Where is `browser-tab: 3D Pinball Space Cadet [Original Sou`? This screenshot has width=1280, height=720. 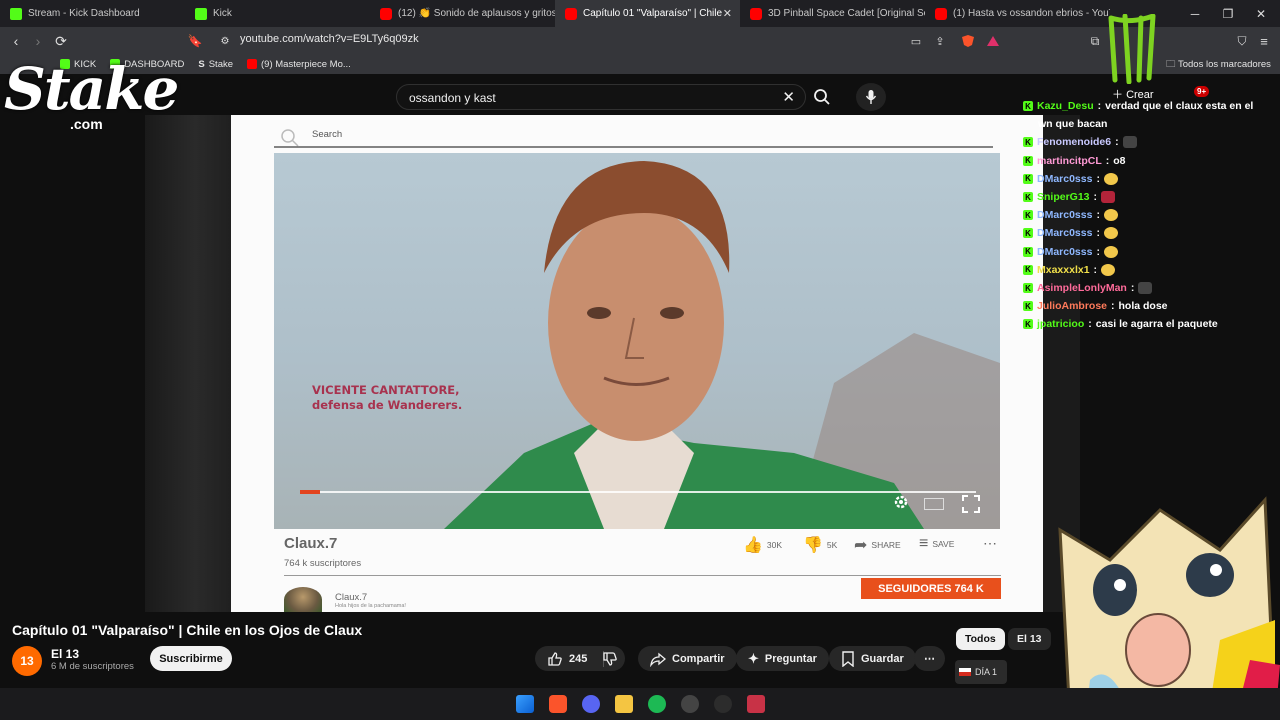
browser-tab: 3D Pinball Space Cadet [Original Sou is located at coordinates (832, 13).